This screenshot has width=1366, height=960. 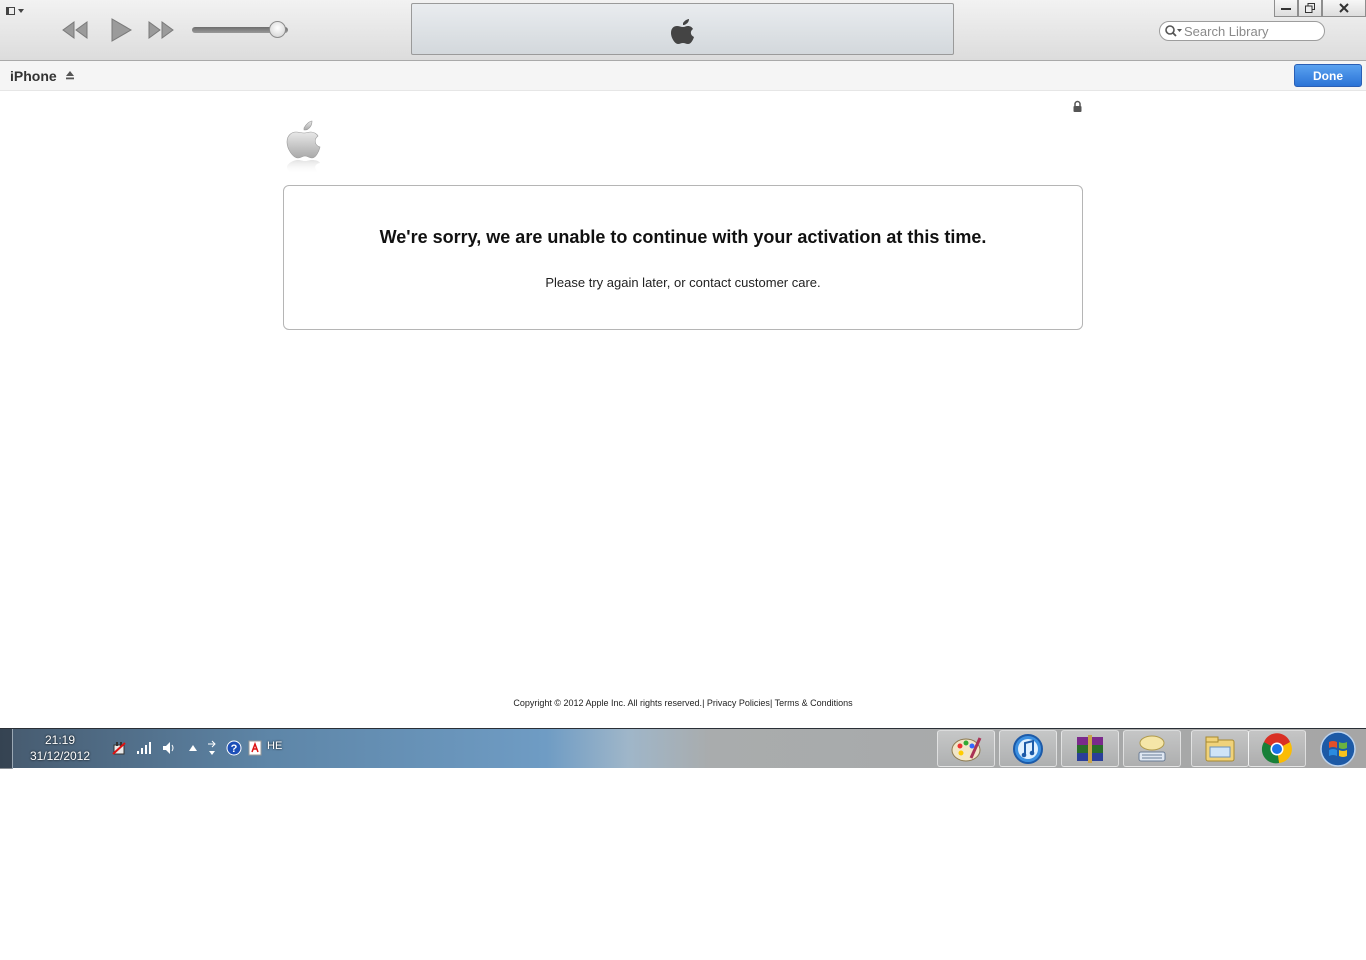 I want to click on now-playing-display, so click(x=682, y=29).